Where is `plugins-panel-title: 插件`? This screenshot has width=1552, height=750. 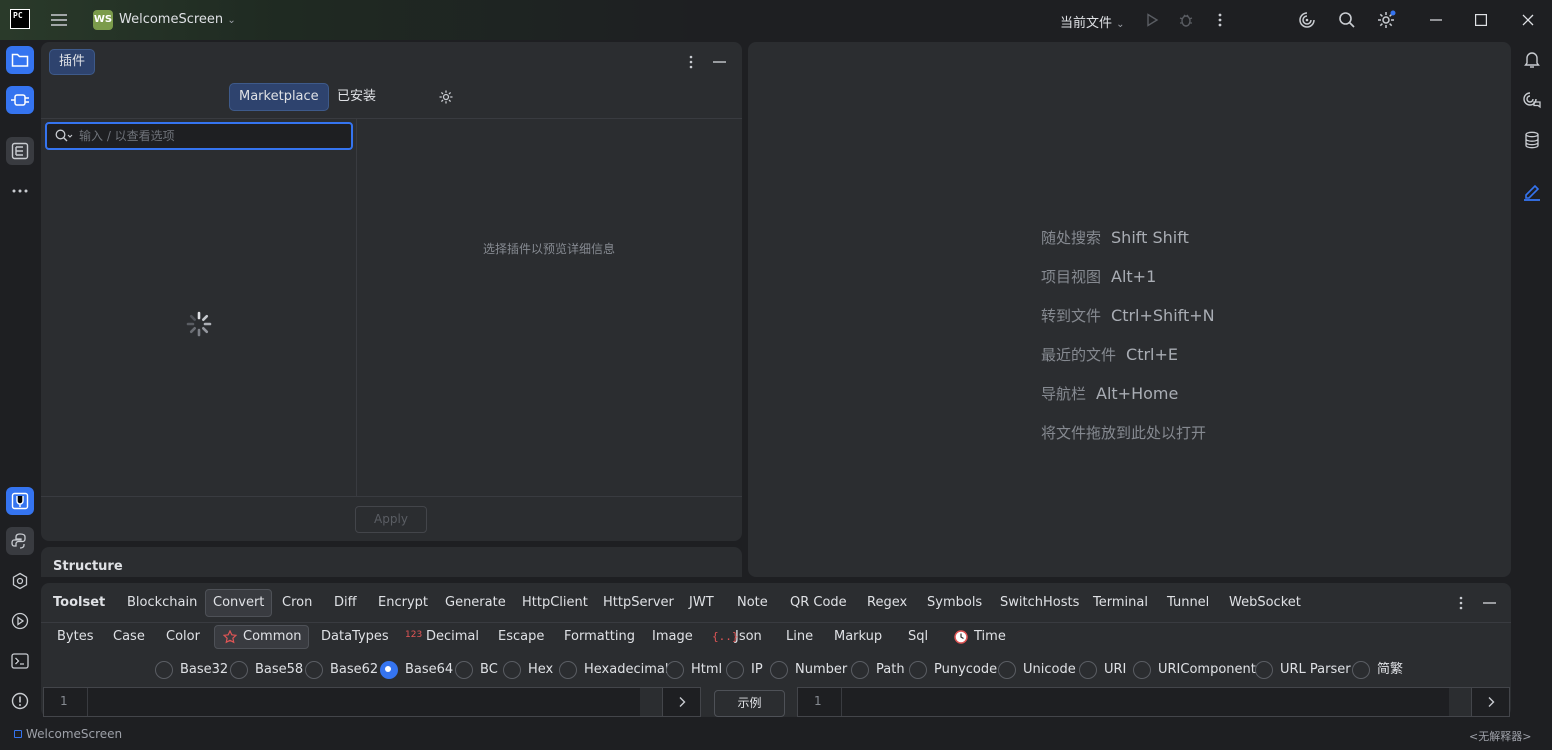
plugins-panel-title: 插件 is located at coordinates (72, 62).